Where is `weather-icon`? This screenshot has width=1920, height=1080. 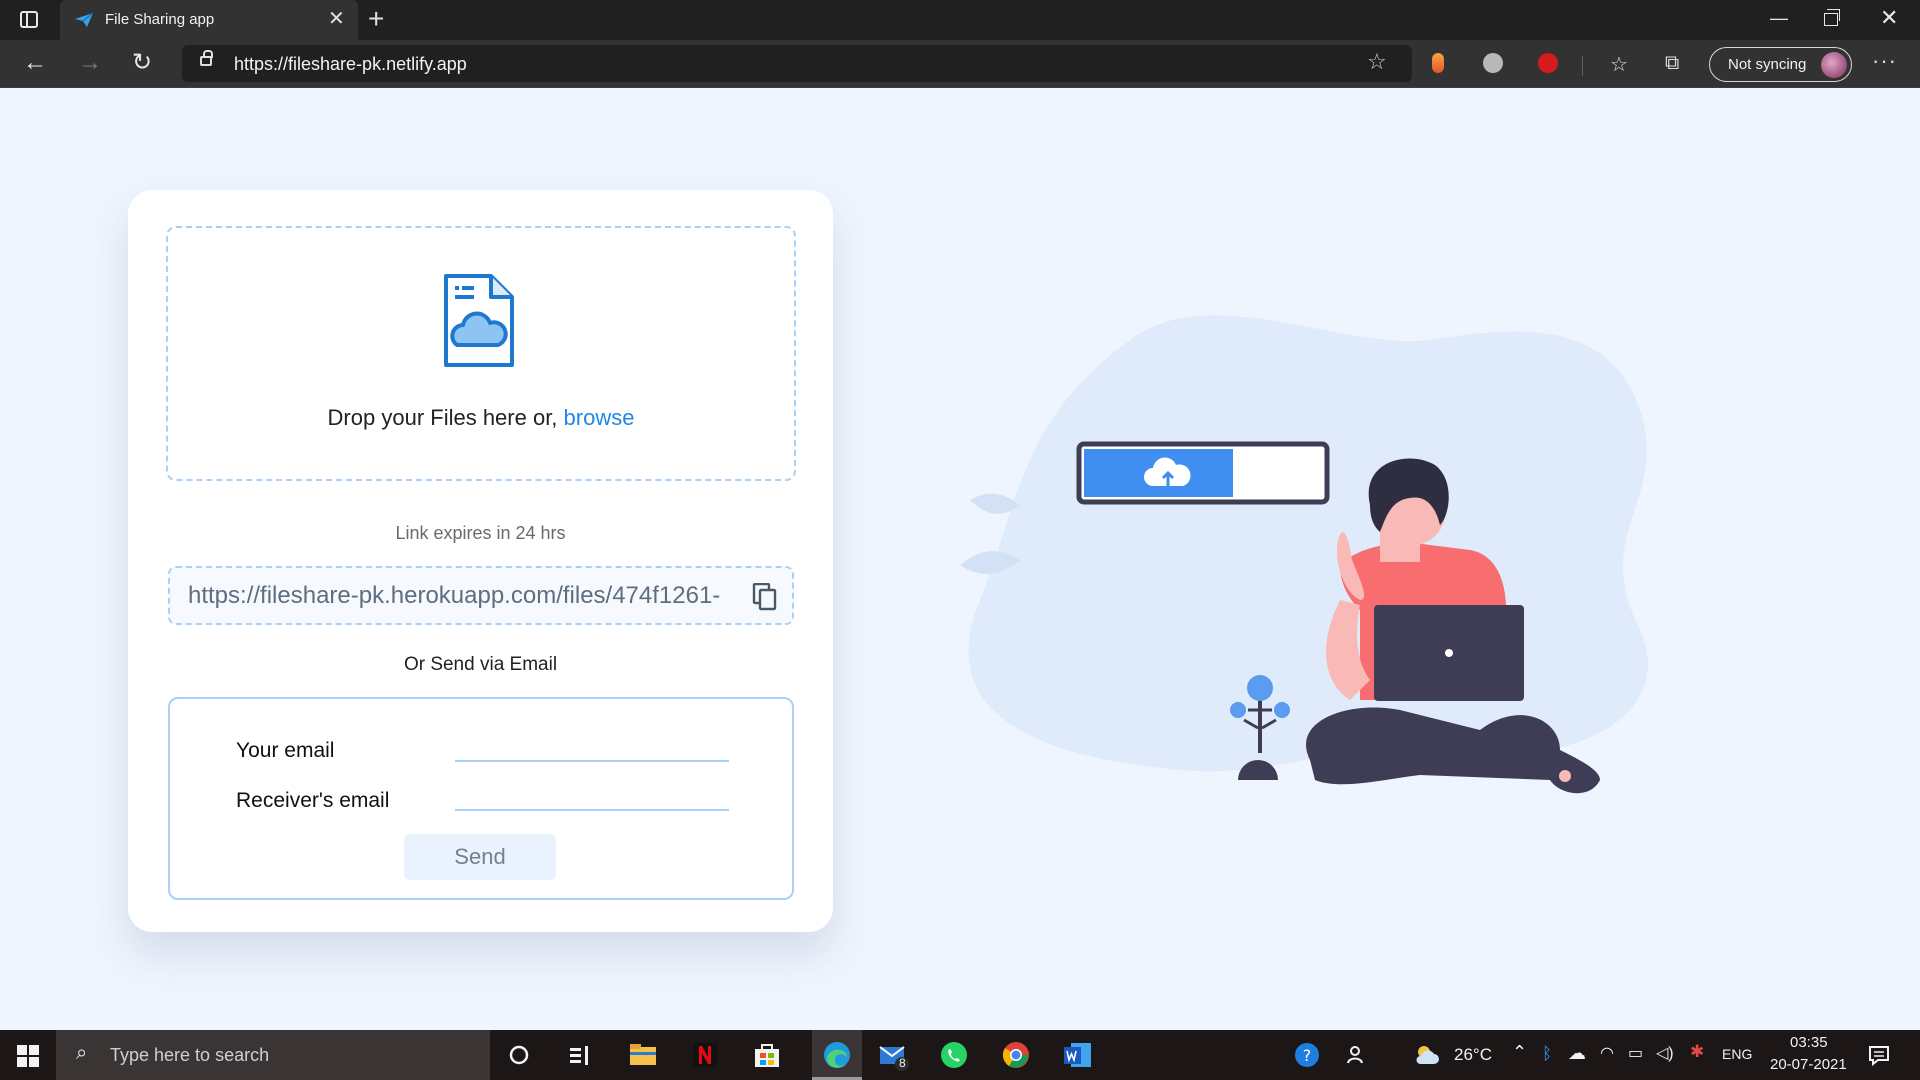 weather-icon is located at coordinates (1427, 1055).